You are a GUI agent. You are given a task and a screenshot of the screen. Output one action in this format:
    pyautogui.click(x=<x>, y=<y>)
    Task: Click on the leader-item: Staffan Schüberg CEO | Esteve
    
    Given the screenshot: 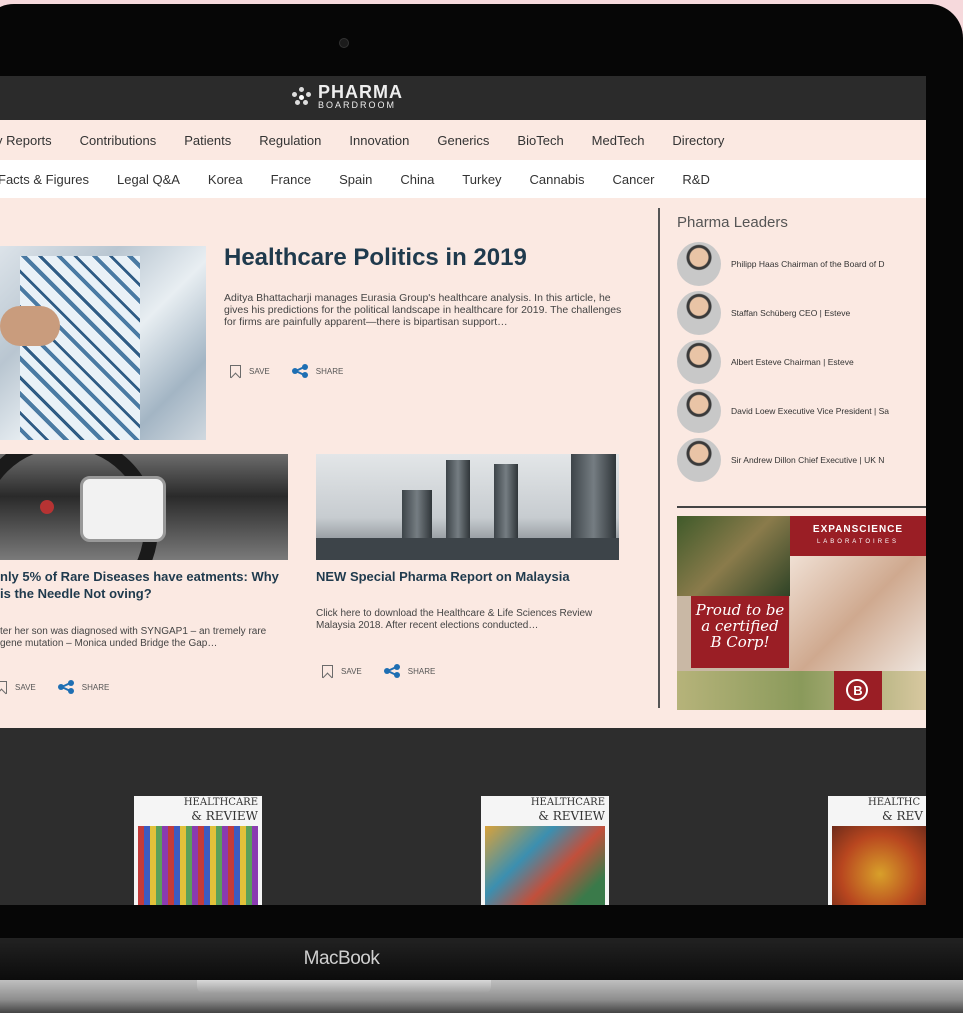 What is the action you would take?
    pyautogui.click(x=763, y=313)
    